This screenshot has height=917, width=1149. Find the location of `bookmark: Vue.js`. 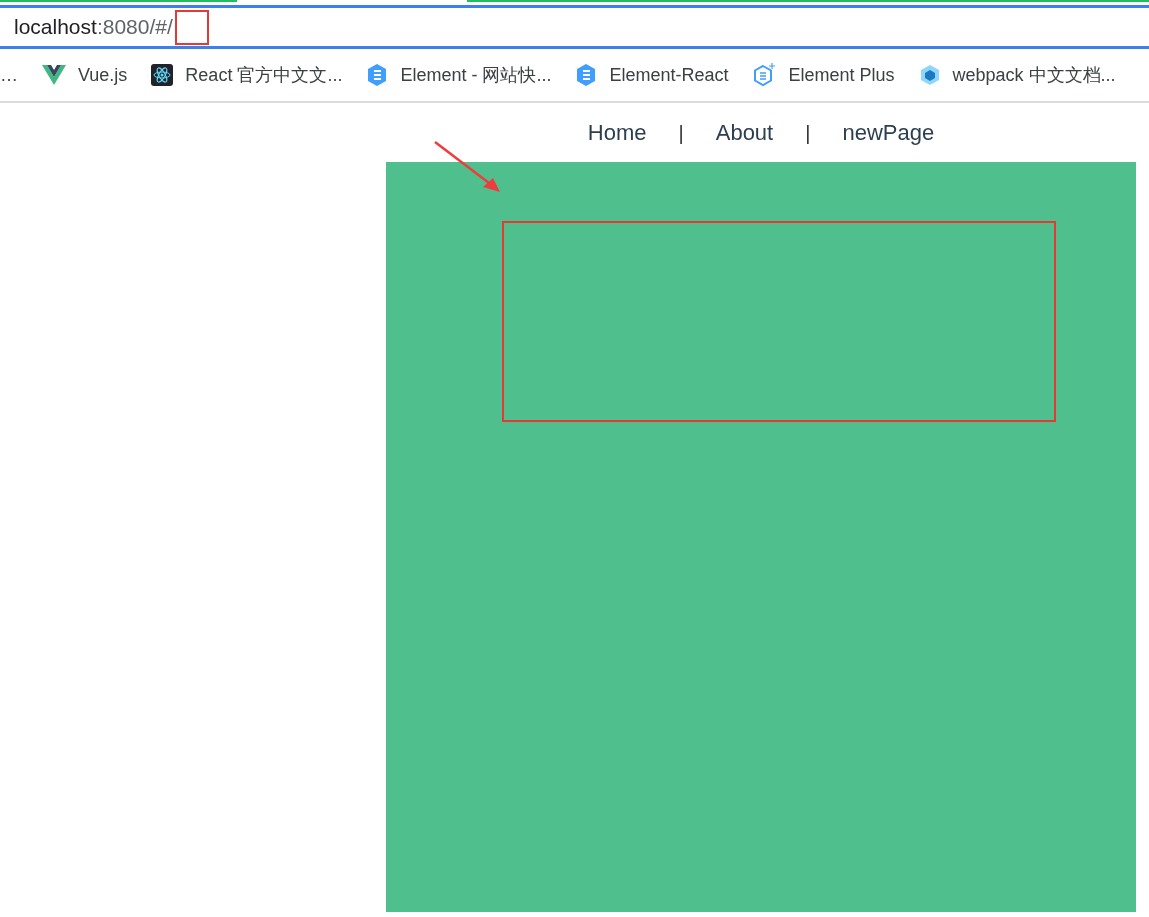

bookmark: Vue.js is located at coordinates (85, 75).